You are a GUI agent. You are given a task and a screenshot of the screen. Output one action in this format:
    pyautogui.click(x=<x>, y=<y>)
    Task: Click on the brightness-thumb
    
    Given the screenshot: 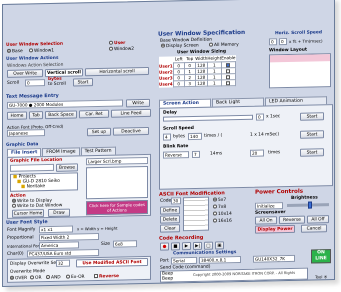 What is the action you would take?
    pyautogui.click(x=310, y=205)
    